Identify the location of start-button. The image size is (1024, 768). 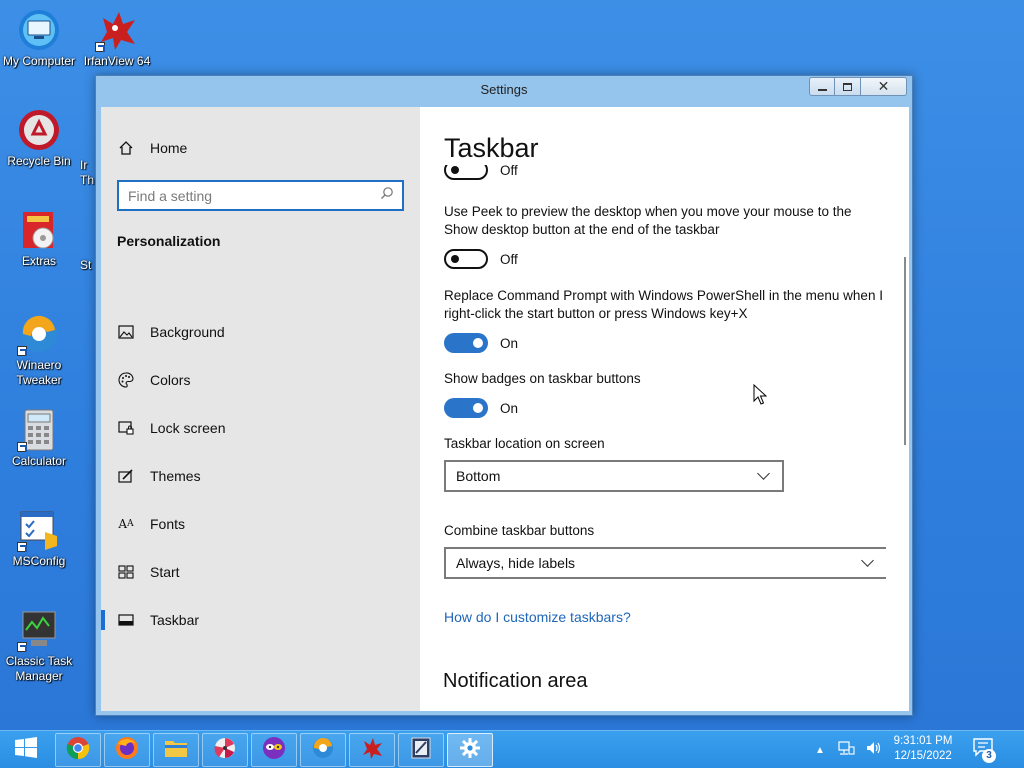
(26, 749).